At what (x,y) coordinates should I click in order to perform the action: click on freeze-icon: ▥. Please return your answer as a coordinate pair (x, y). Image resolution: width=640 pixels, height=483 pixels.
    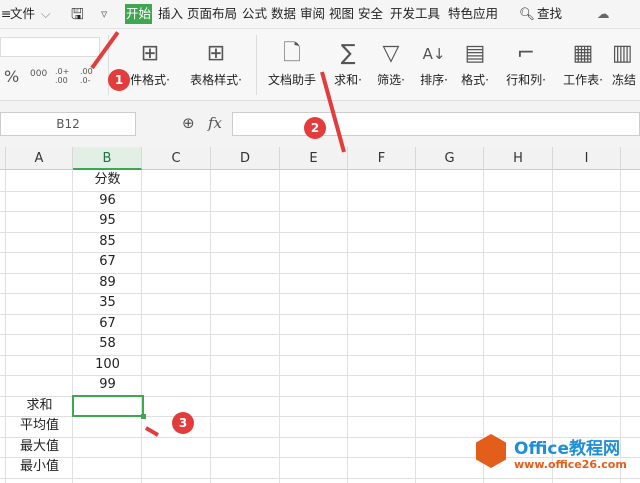
    Looking at the image, I should click on (622, 53).